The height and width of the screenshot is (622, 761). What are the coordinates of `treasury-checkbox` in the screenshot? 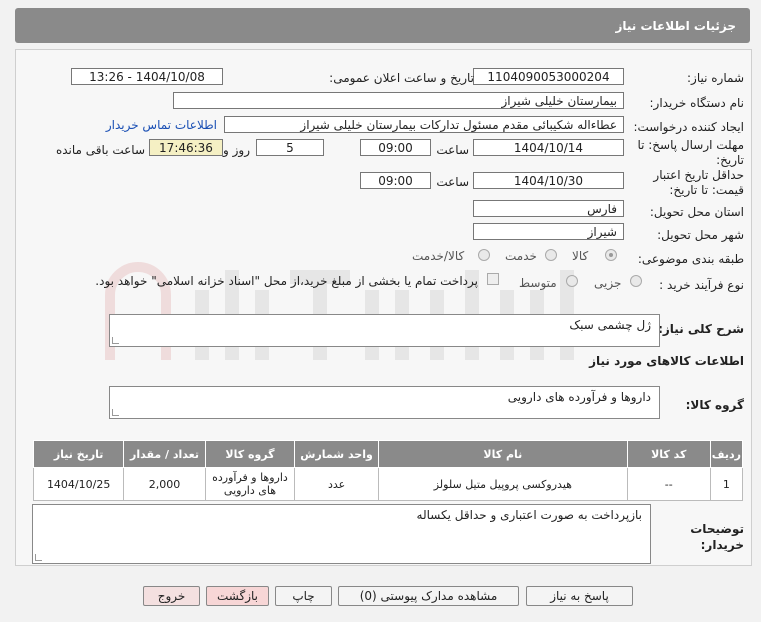 It's located at (493, 279).